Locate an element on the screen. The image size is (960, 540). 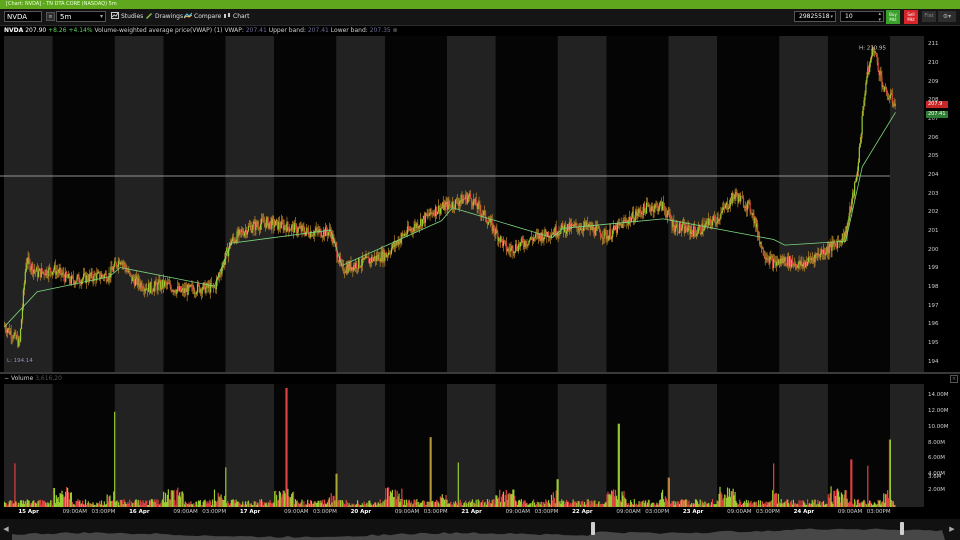
overview-minimap is located at coordinates (478, 534).